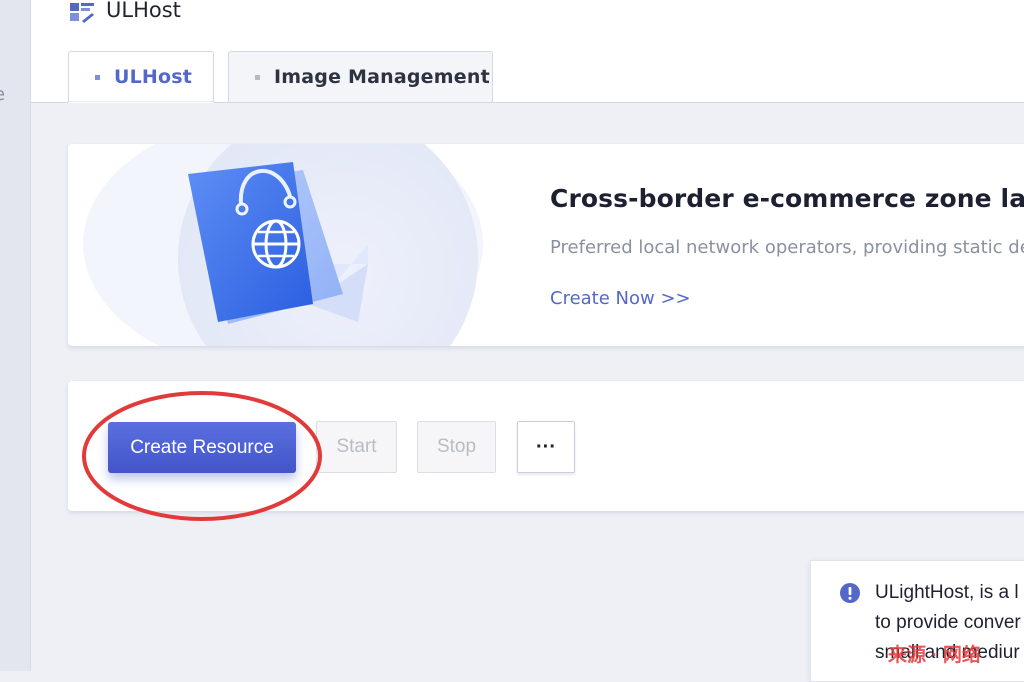 This screenshot has width=1024, height=682. What do you see at coordinates (82, 13) in the screenshot?
I see `product-logo-icon` at bounding box center [82, 13].